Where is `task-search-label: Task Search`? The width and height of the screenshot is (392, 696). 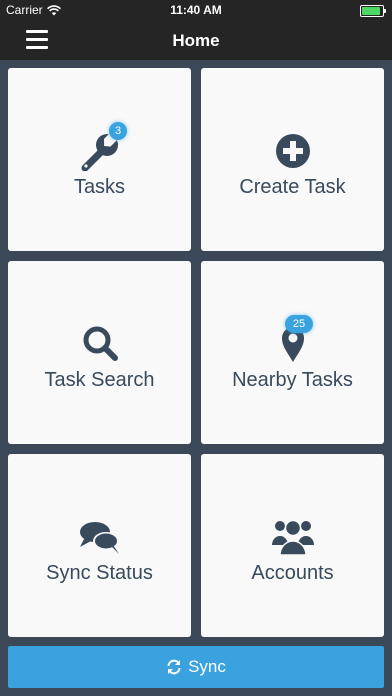
task-search-label: Task Search is located at coordinates (99, 380).